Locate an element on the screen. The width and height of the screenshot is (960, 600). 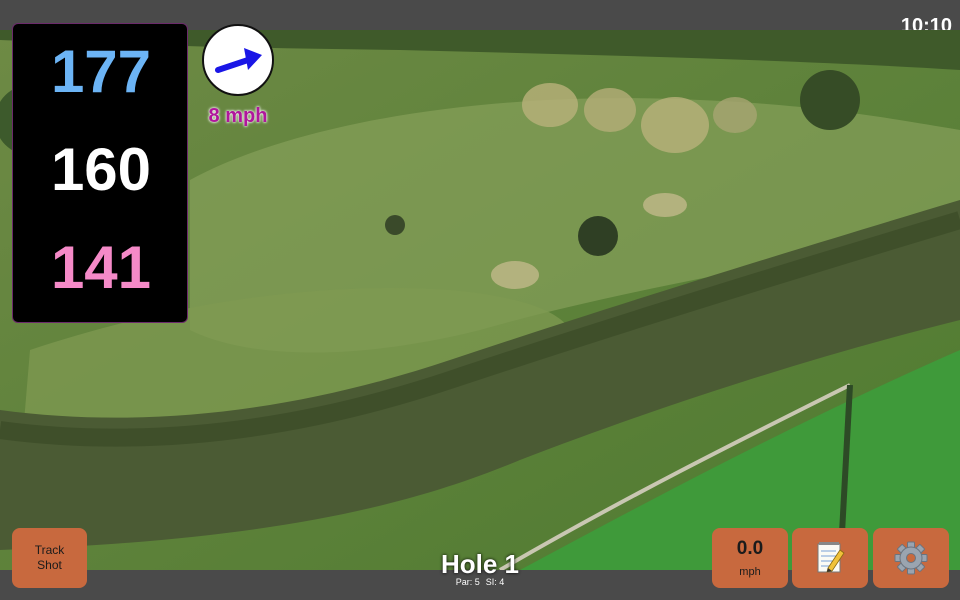
wind-direction-arrow-icon is located at coordinates (238, 60).